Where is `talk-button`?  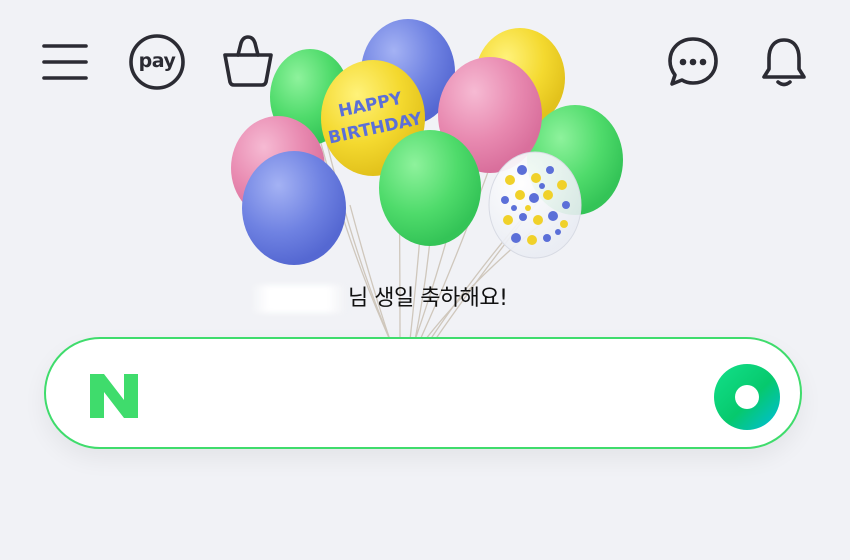
talk-button is located at coordinates (693, 62).